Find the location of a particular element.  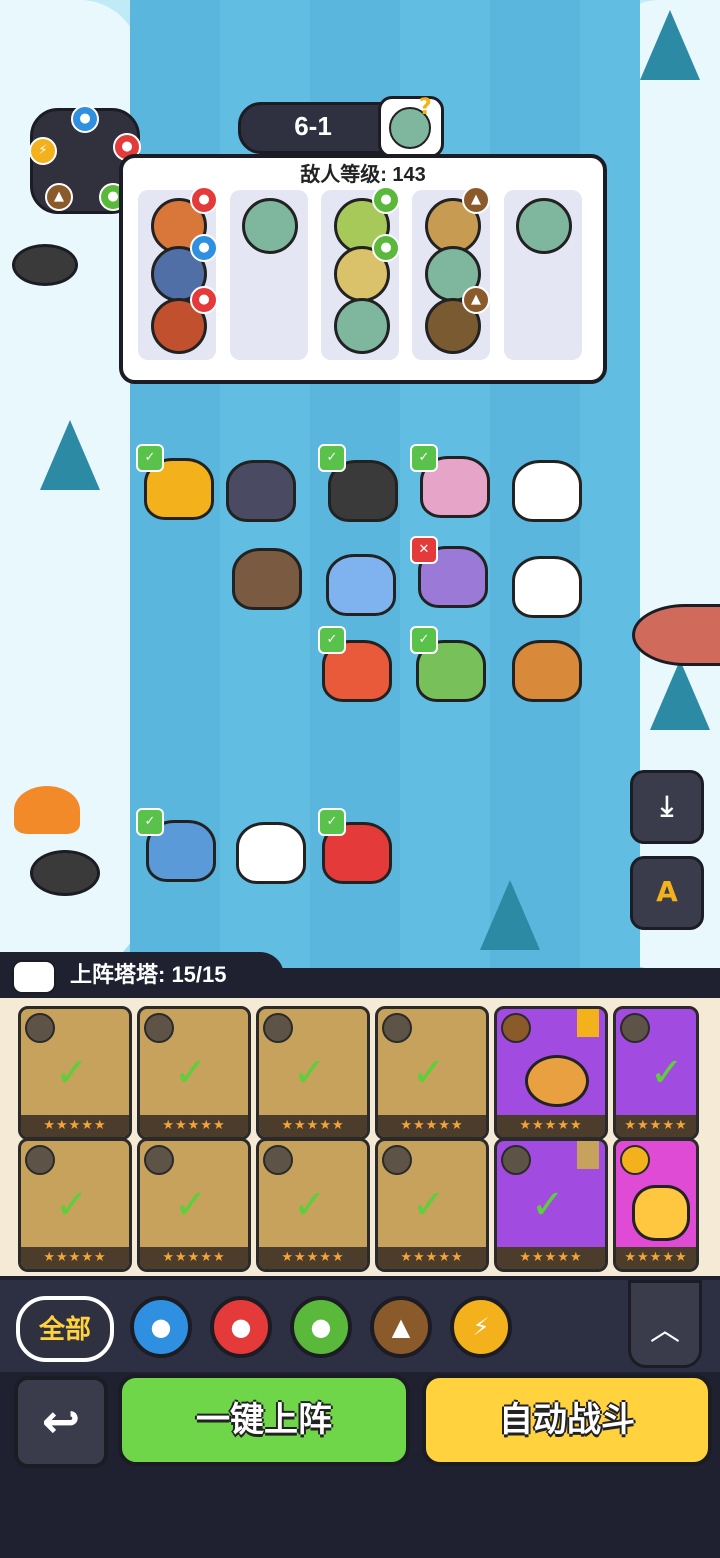

auto-settings-button: A is located at coordinates (667, 893).